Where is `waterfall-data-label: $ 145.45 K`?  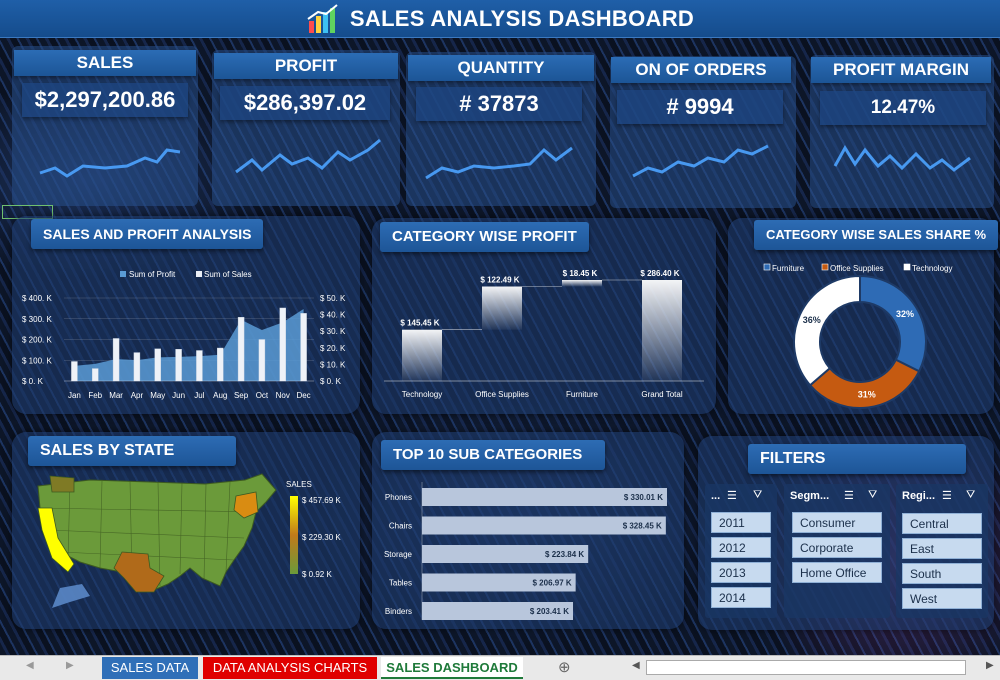
waterfall-data-label: $ 145.45 K is located at coordinates (419, 323).